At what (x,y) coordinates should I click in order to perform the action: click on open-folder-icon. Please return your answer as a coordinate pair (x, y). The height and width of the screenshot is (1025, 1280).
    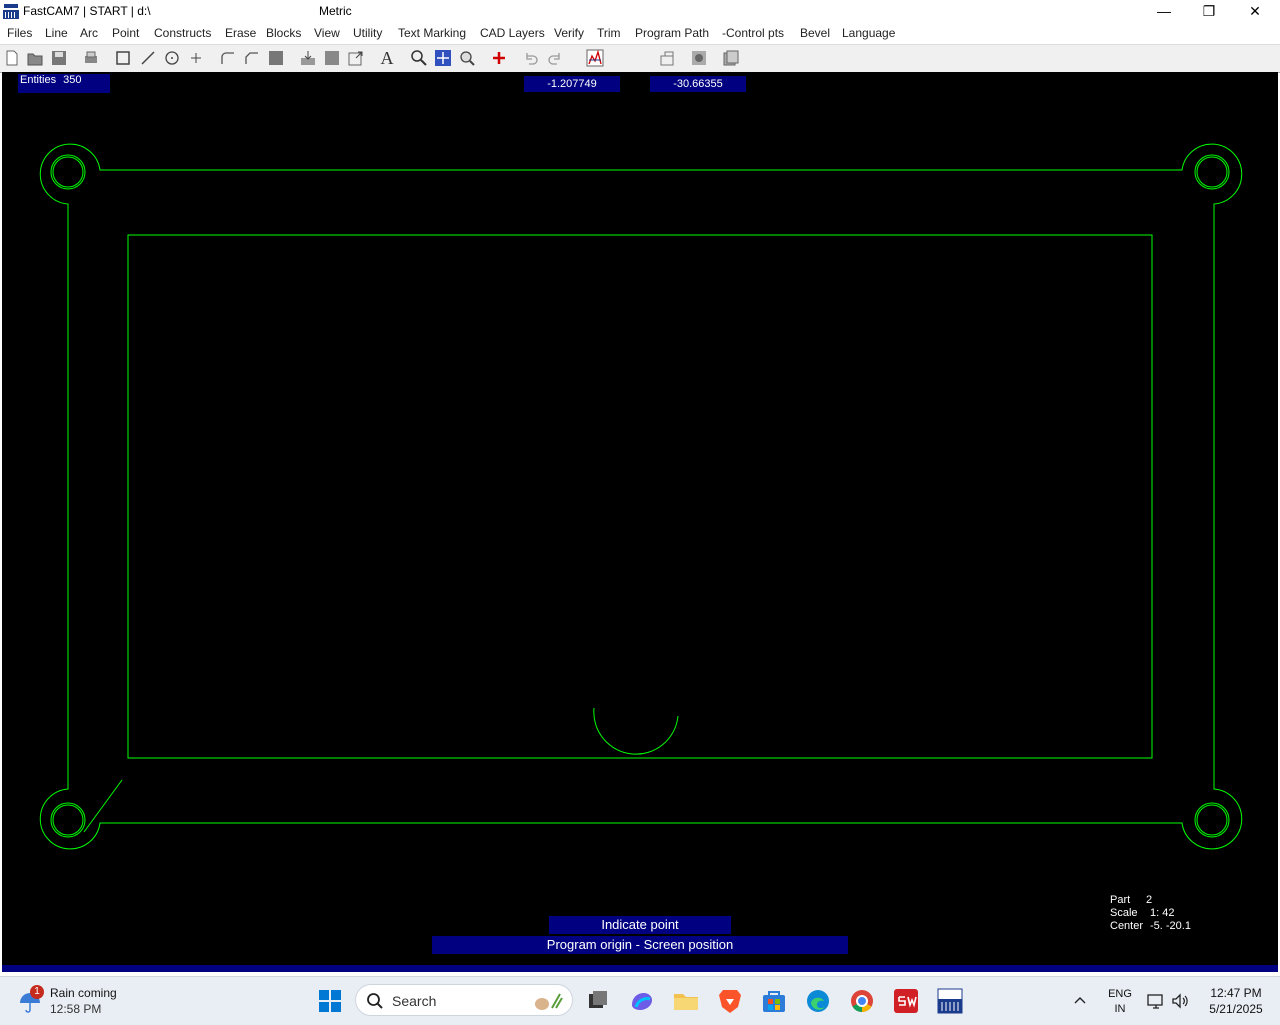
    Looking at the image, I should click on (35, 58).